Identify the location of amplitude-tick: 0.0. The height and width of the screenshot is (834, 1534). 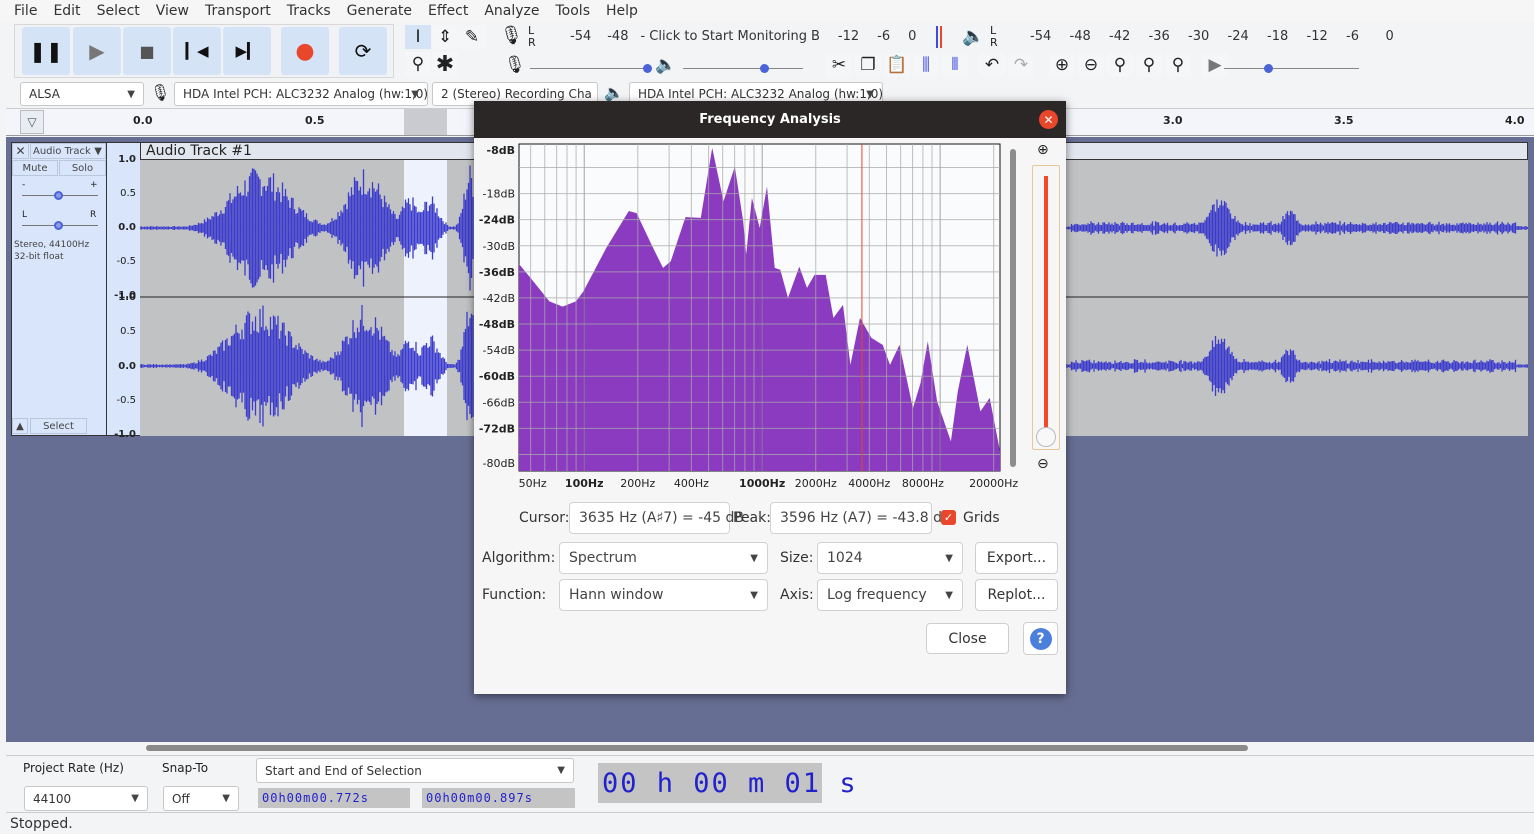
(127, 366).